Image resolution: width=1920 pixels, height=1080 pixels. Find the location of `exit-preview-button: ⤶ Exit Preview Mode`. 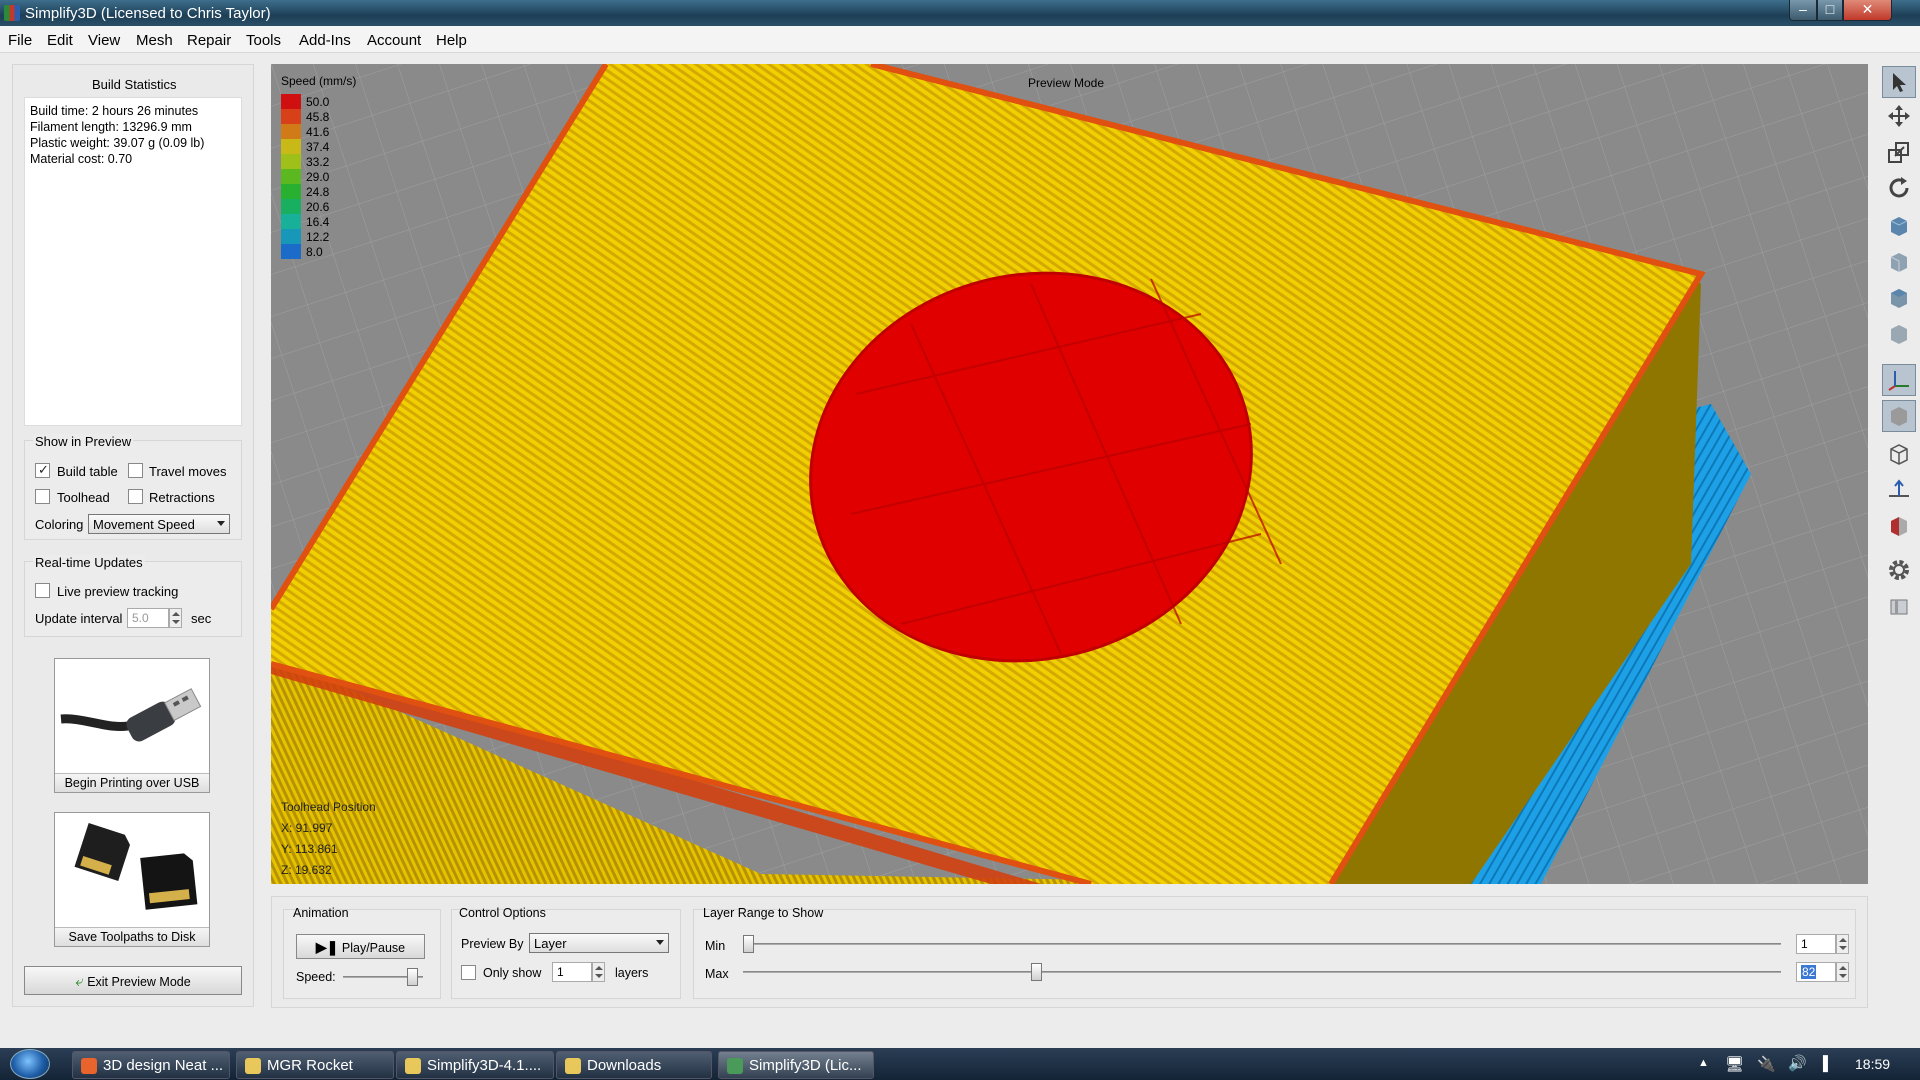

exit-preview-button: ⤶ Exit Preview Mode is located at coordinates (133, 980).